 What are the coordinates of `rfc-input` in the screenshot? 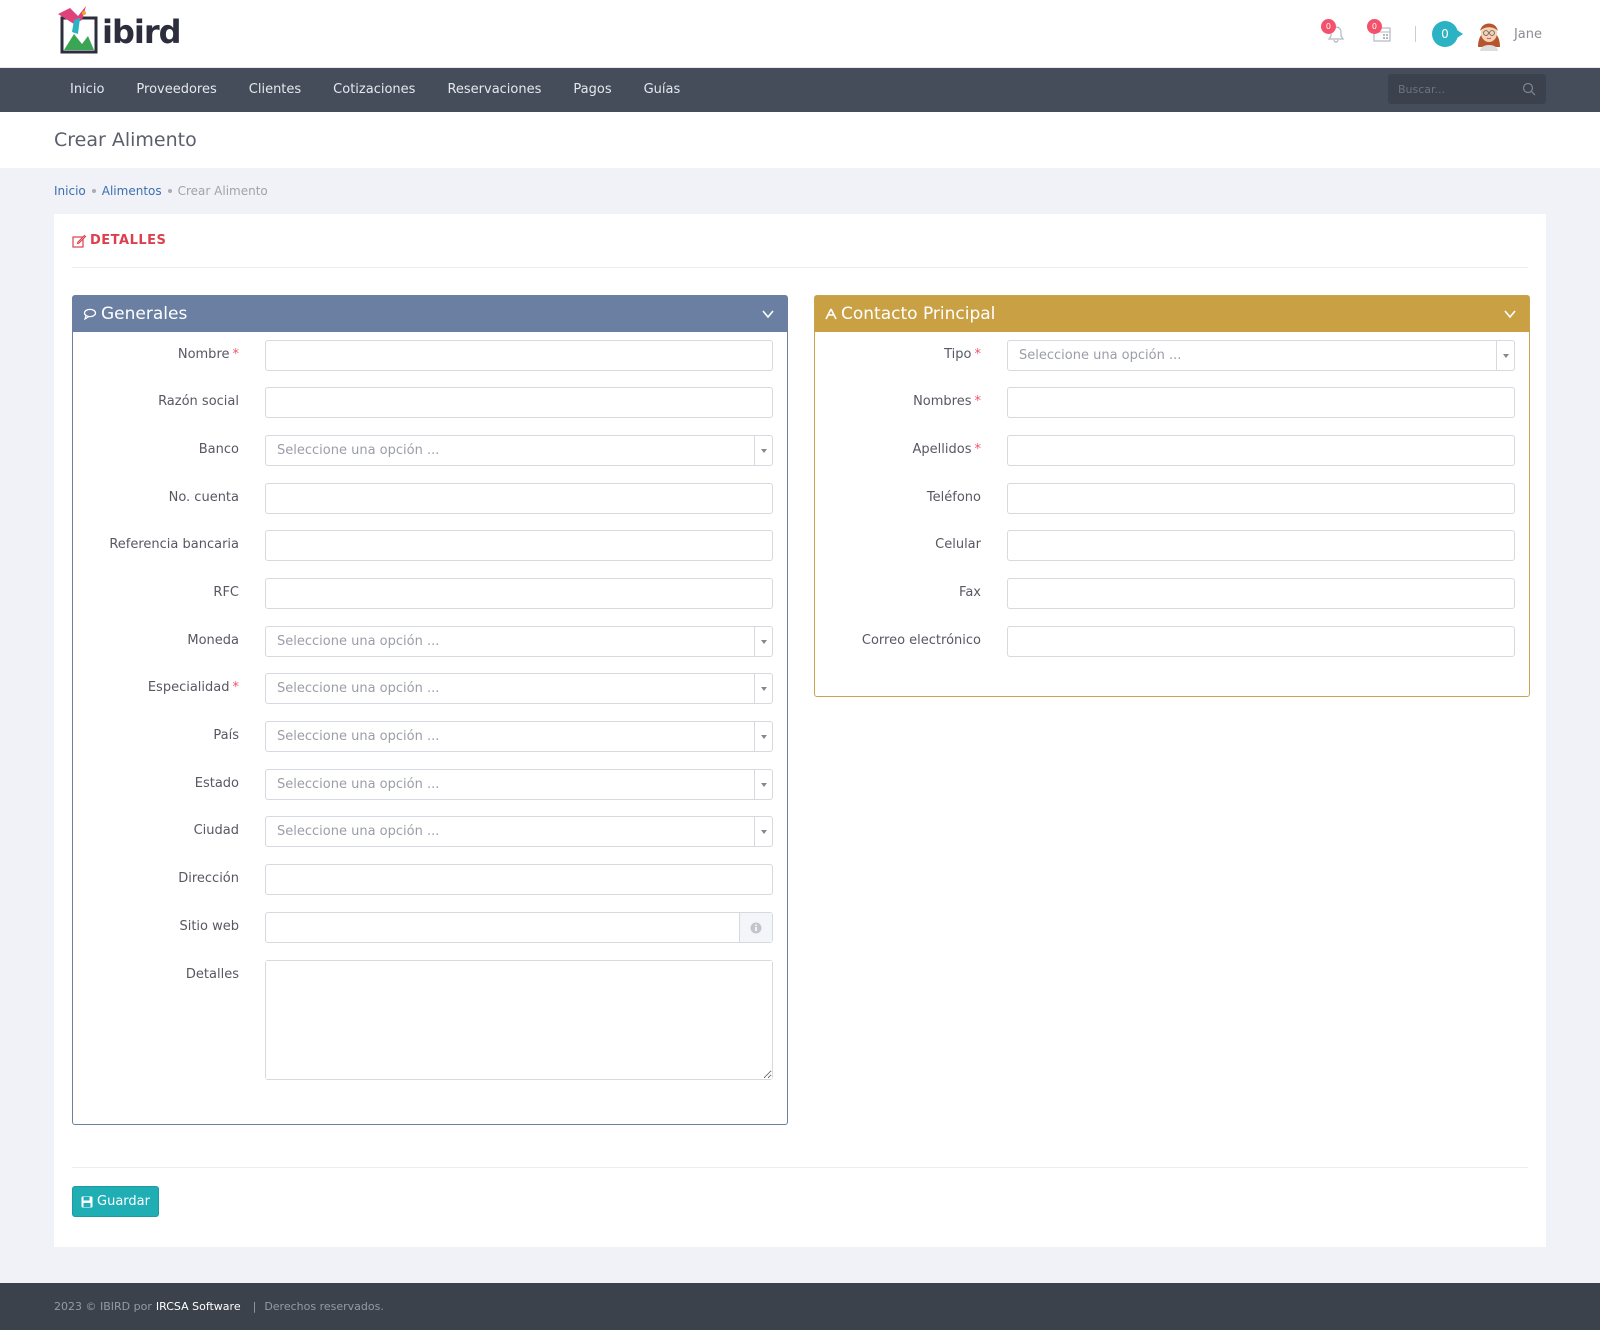 It's located at (519, 593).